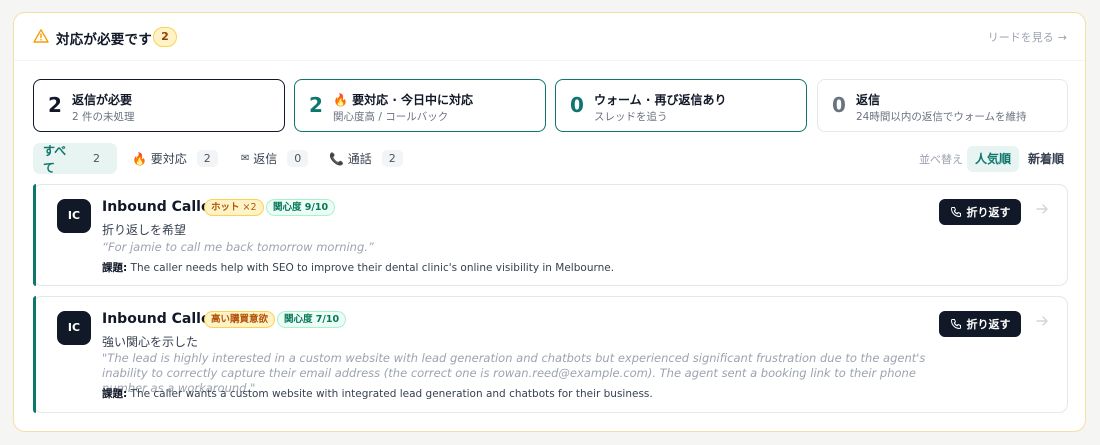  I want to click on interest-score-badge: 関心度 7/10, so click(312, 319).